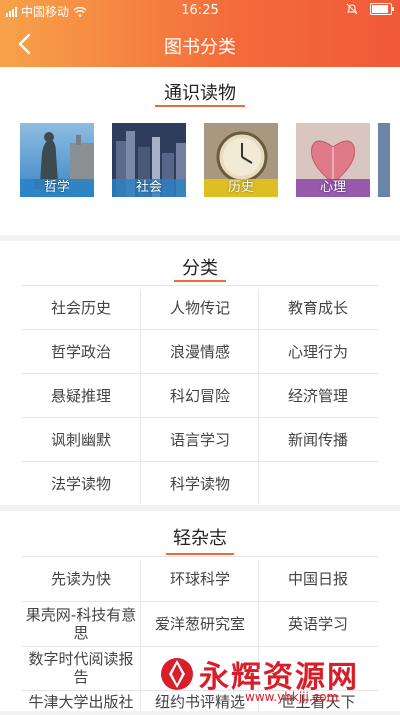 This screenshot has height=715, width=400. Describe the element at coordinates (384, 160) in the screenshot. I see `thumb-partial` at that location.